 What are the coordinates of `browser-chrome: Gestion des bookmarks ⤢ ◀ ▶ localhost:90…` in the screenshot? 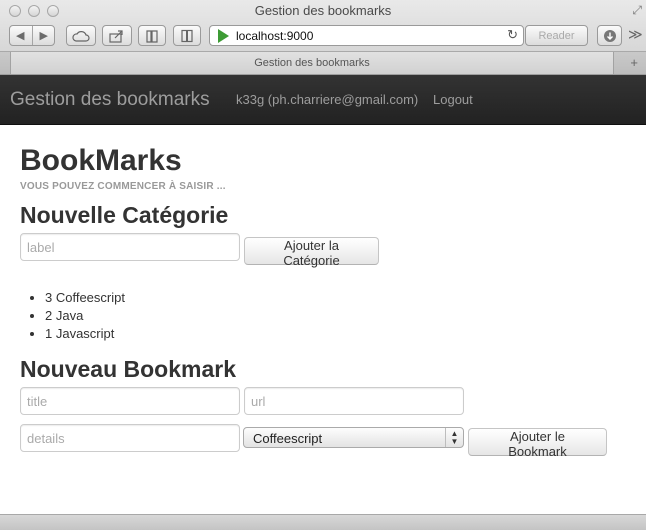 It's located at (323, 37).